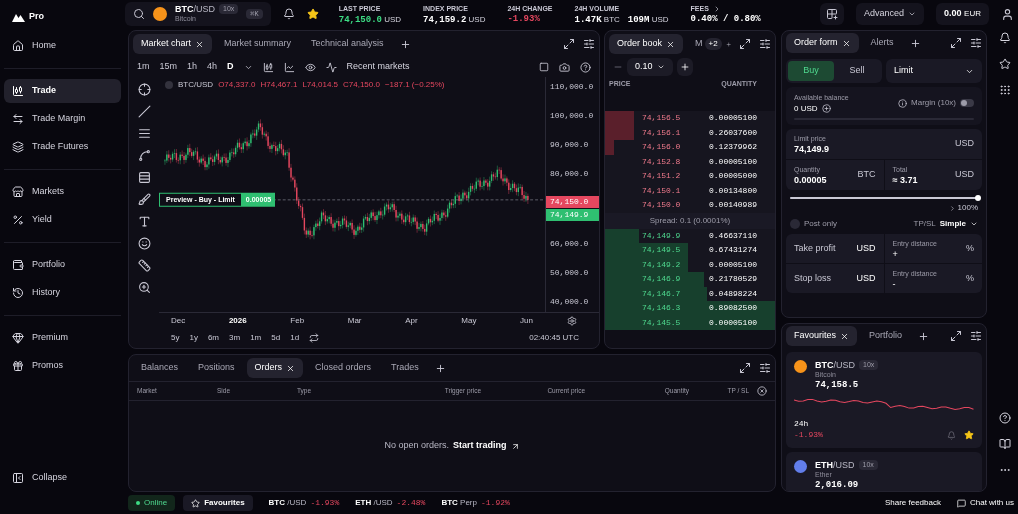 This screenshot has width=1018, height=514. Describe the element at coordinates (289, 67) in the screenshot. I see `indicator-icon` at that location.